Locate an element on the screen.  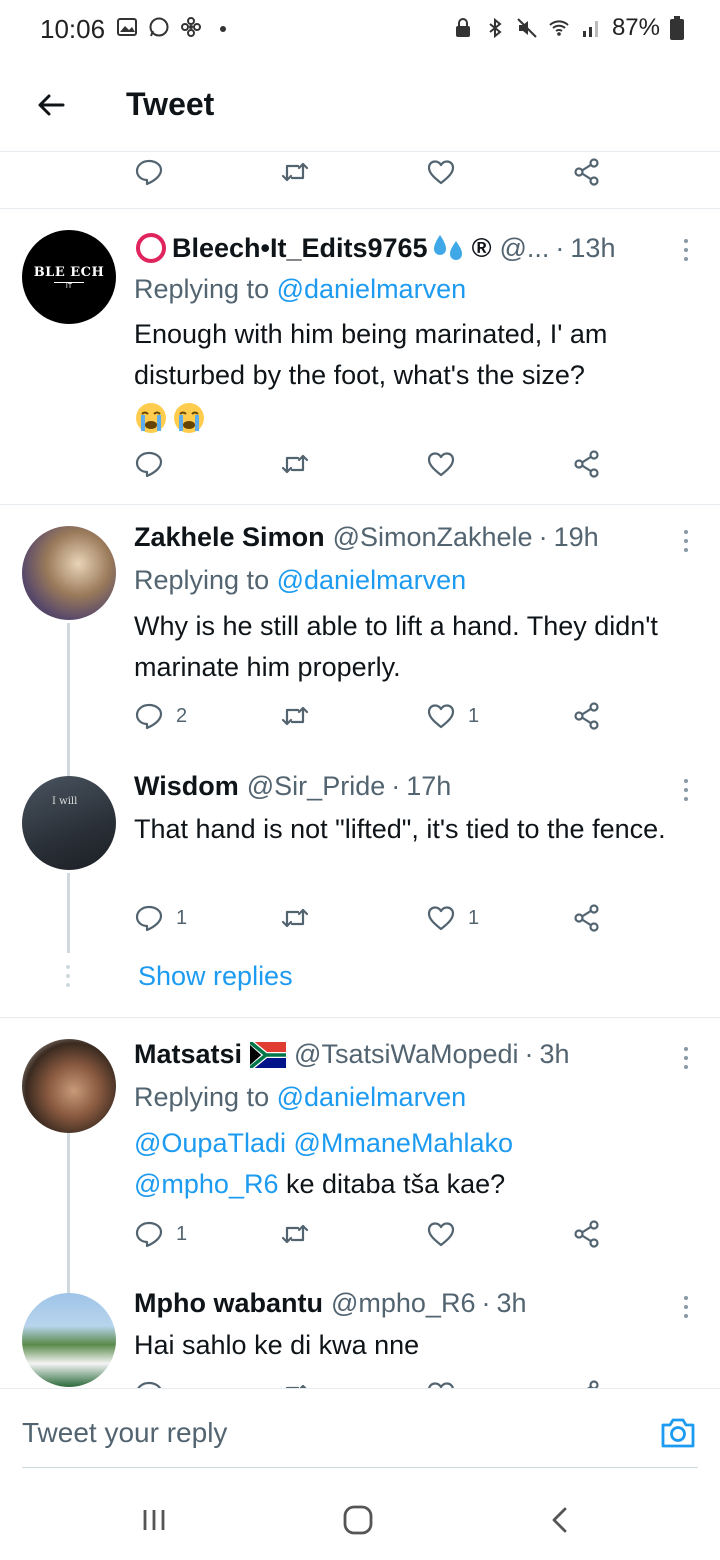
avatar: I will is located at coordinates (69, 823).